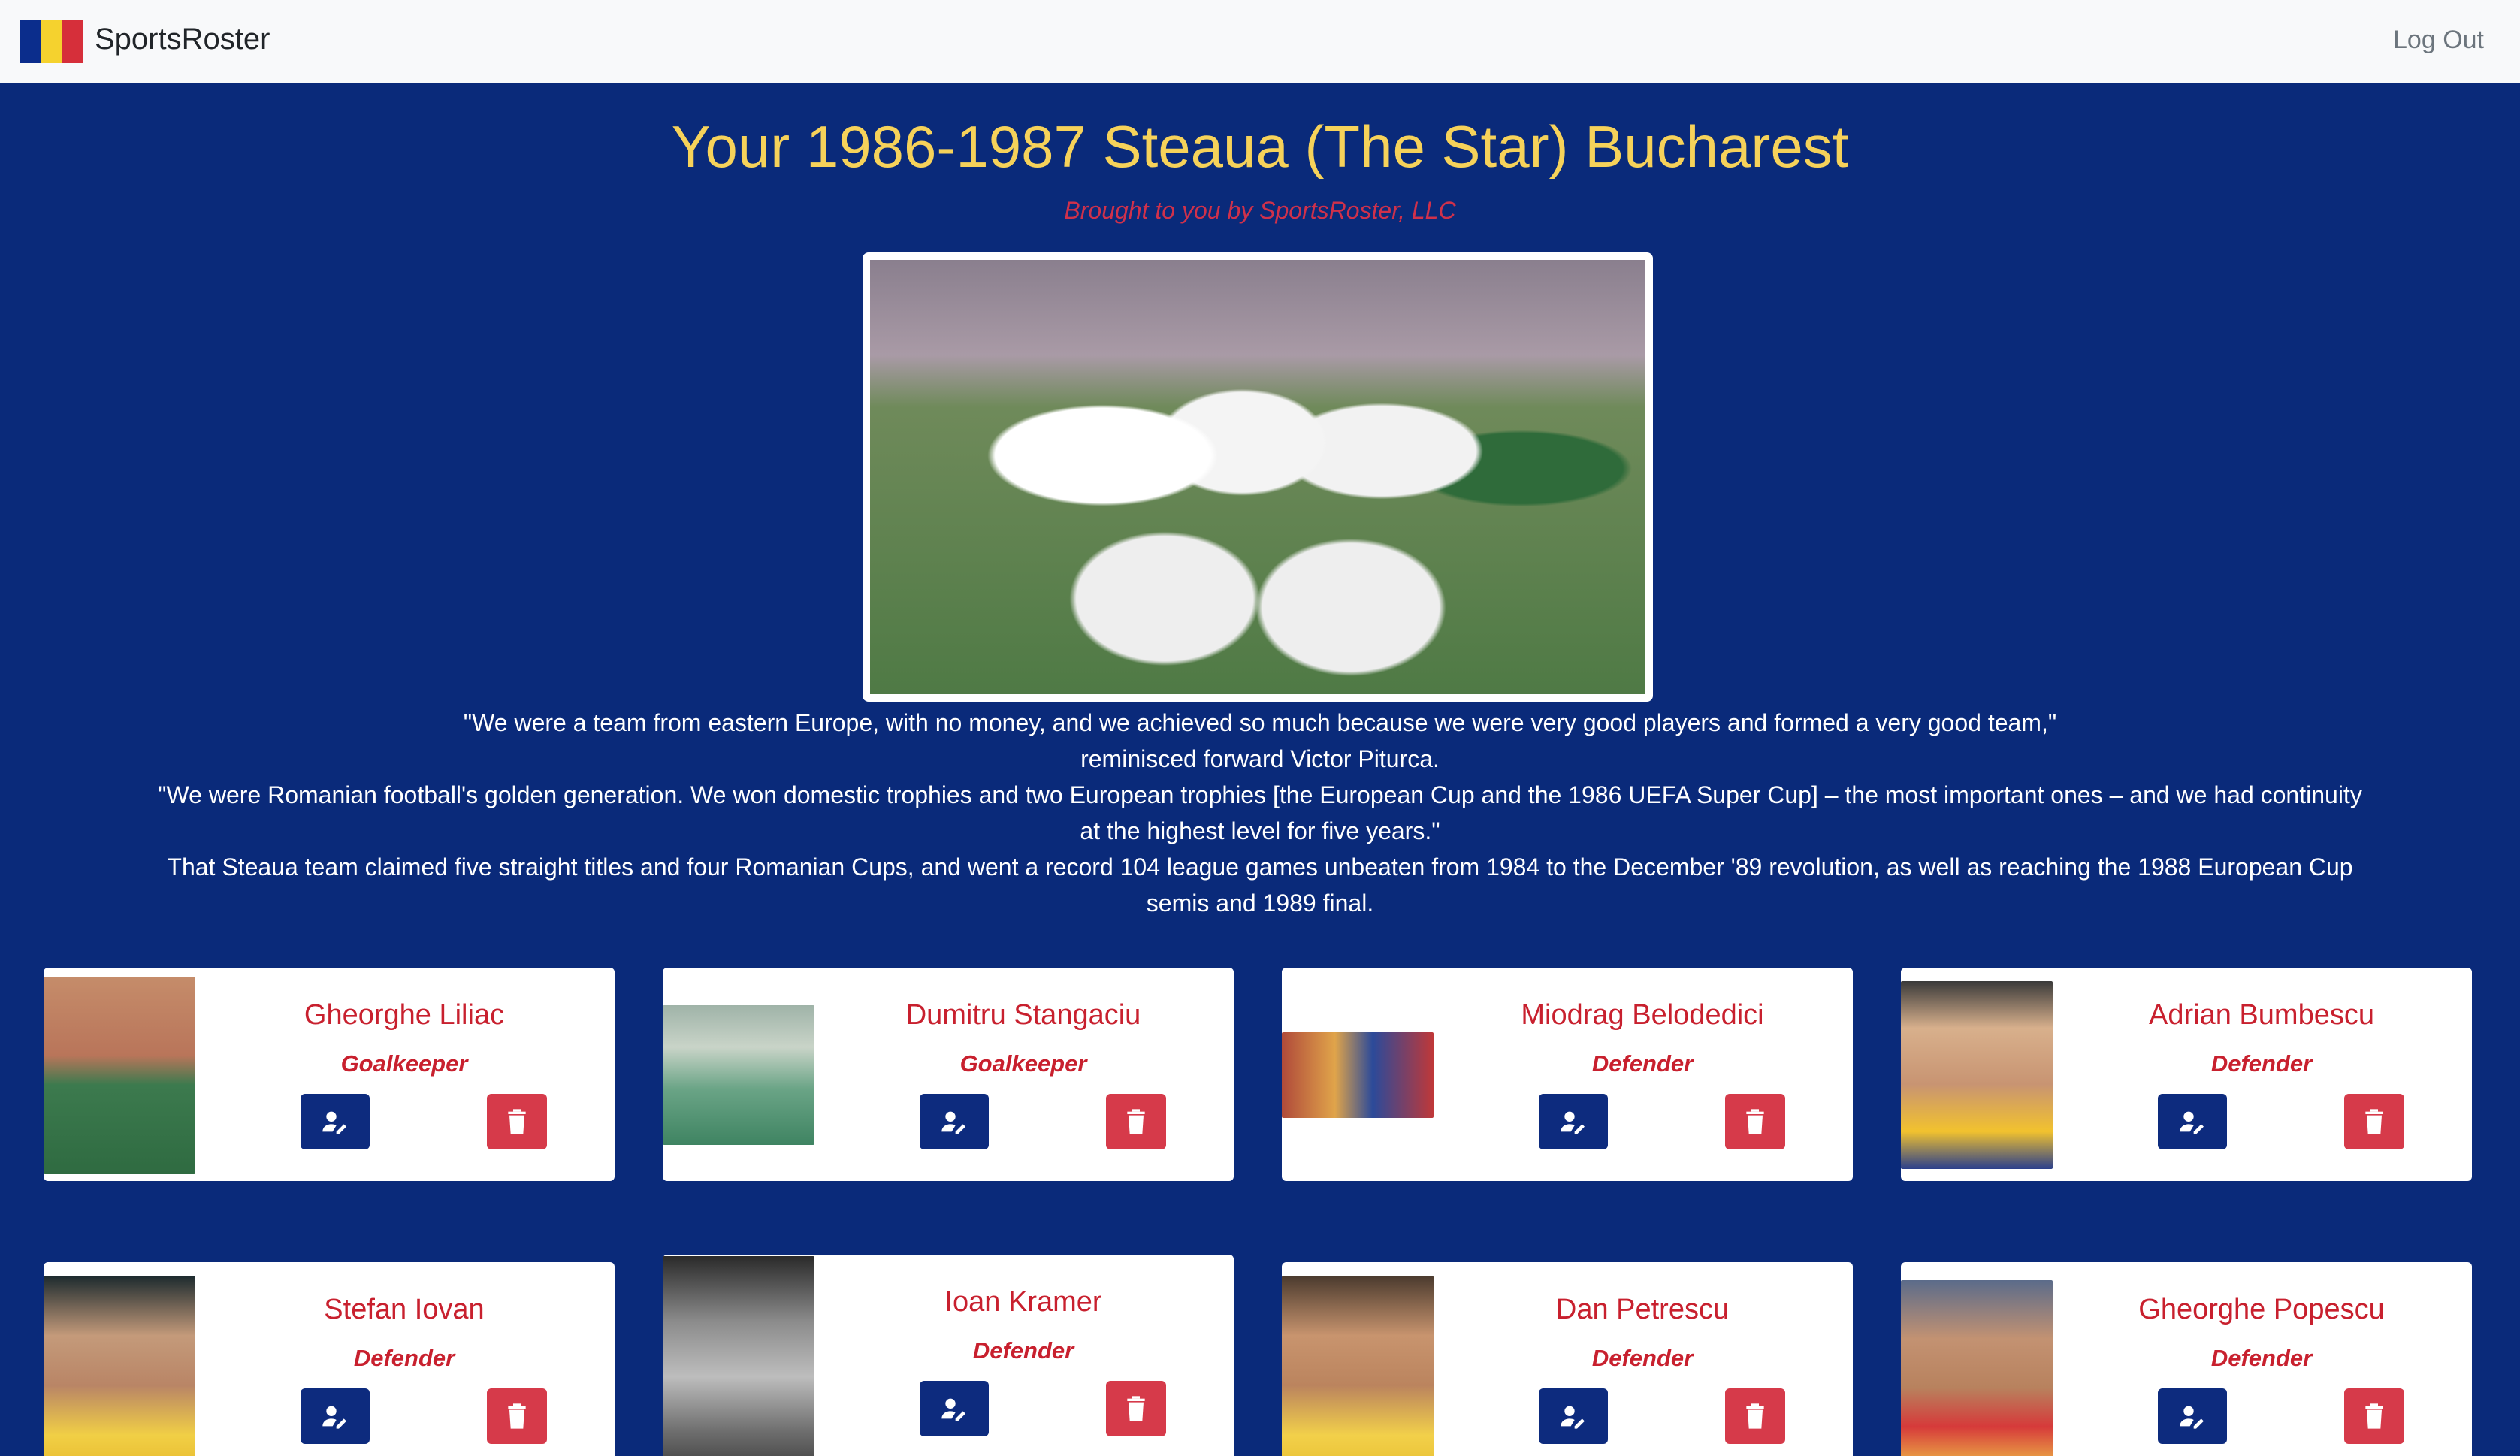  Describe the element at coordinates (182, 39) in the screenshot. I see `brand-name: SportsRoster` at that location.